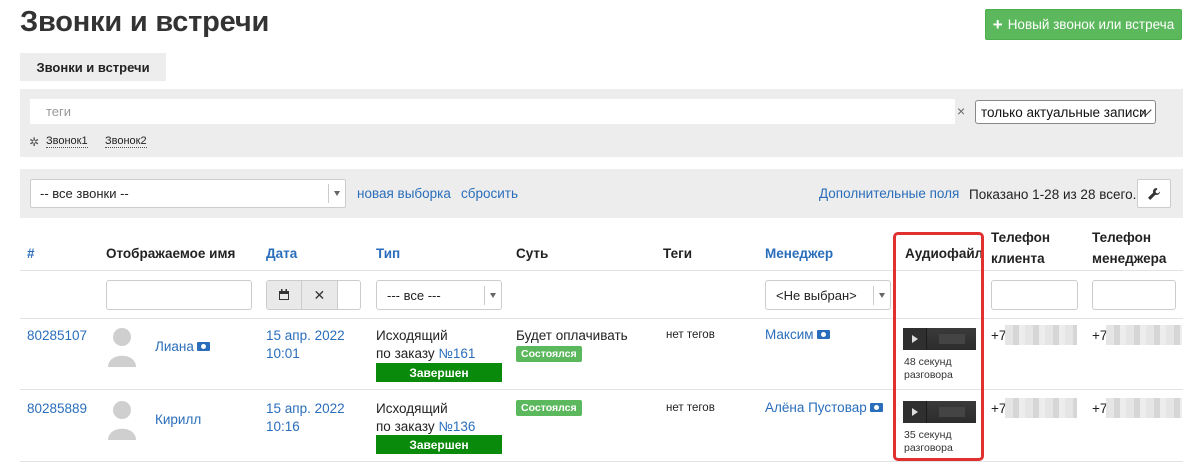 Image resolution: width=1200 pixels, height=464 pixels. What do you see at coordinates (601, 389) in the screenshot?
I see `row-divider` at bounding box center [601, 389].